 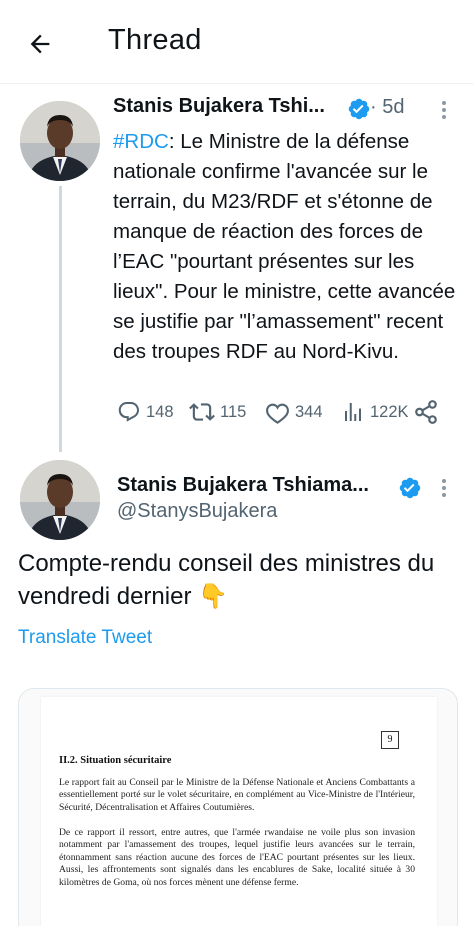 I want to click on top-bar: Thread, so click(x=237, y=42).